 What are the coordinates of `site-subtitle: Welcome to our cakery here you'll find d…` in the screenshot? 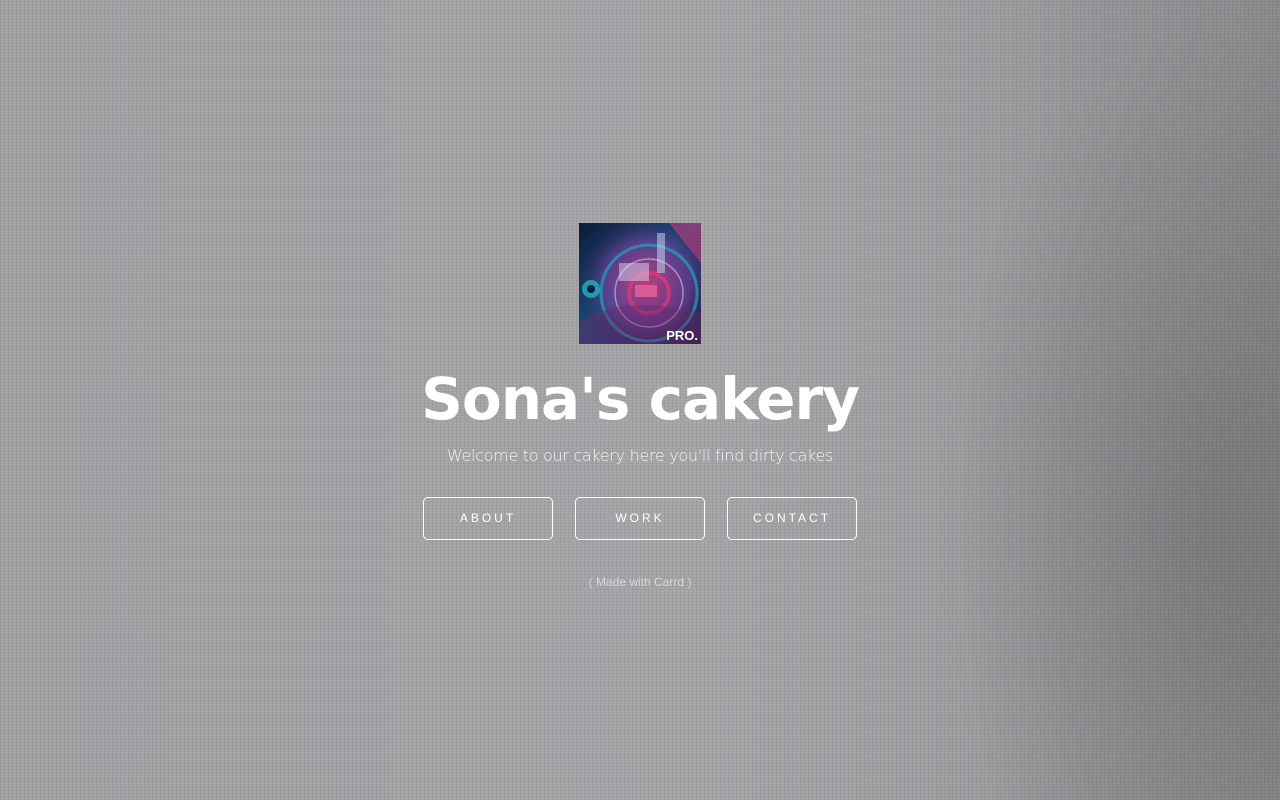 It's located at (640, 455).